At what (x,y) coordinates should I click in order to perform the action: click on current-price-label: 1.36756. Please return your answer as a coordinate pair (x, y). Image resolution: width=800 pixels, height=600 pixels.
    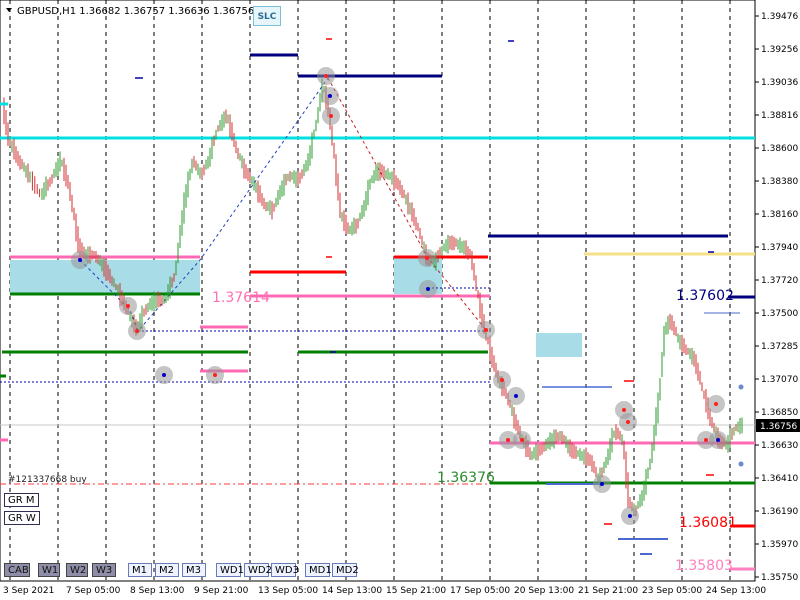
    Looking at the image, I should click on (778, 427).